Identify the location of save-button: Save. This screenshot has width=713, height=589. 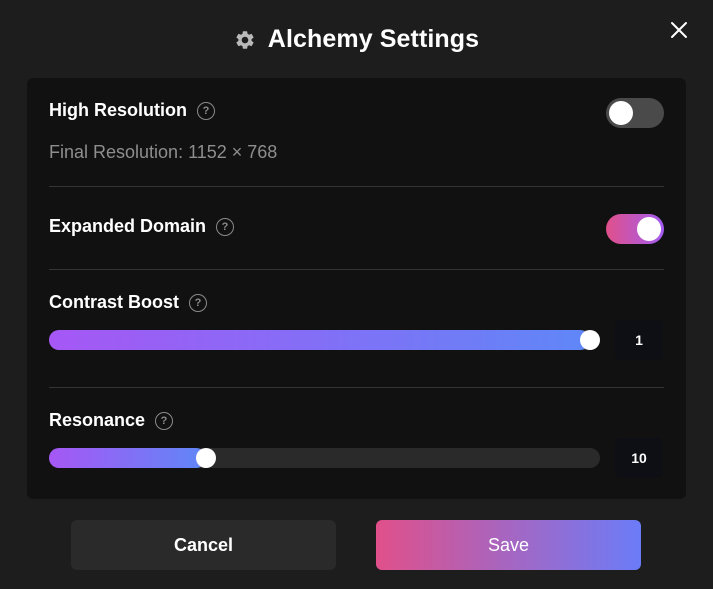
(508, 545).